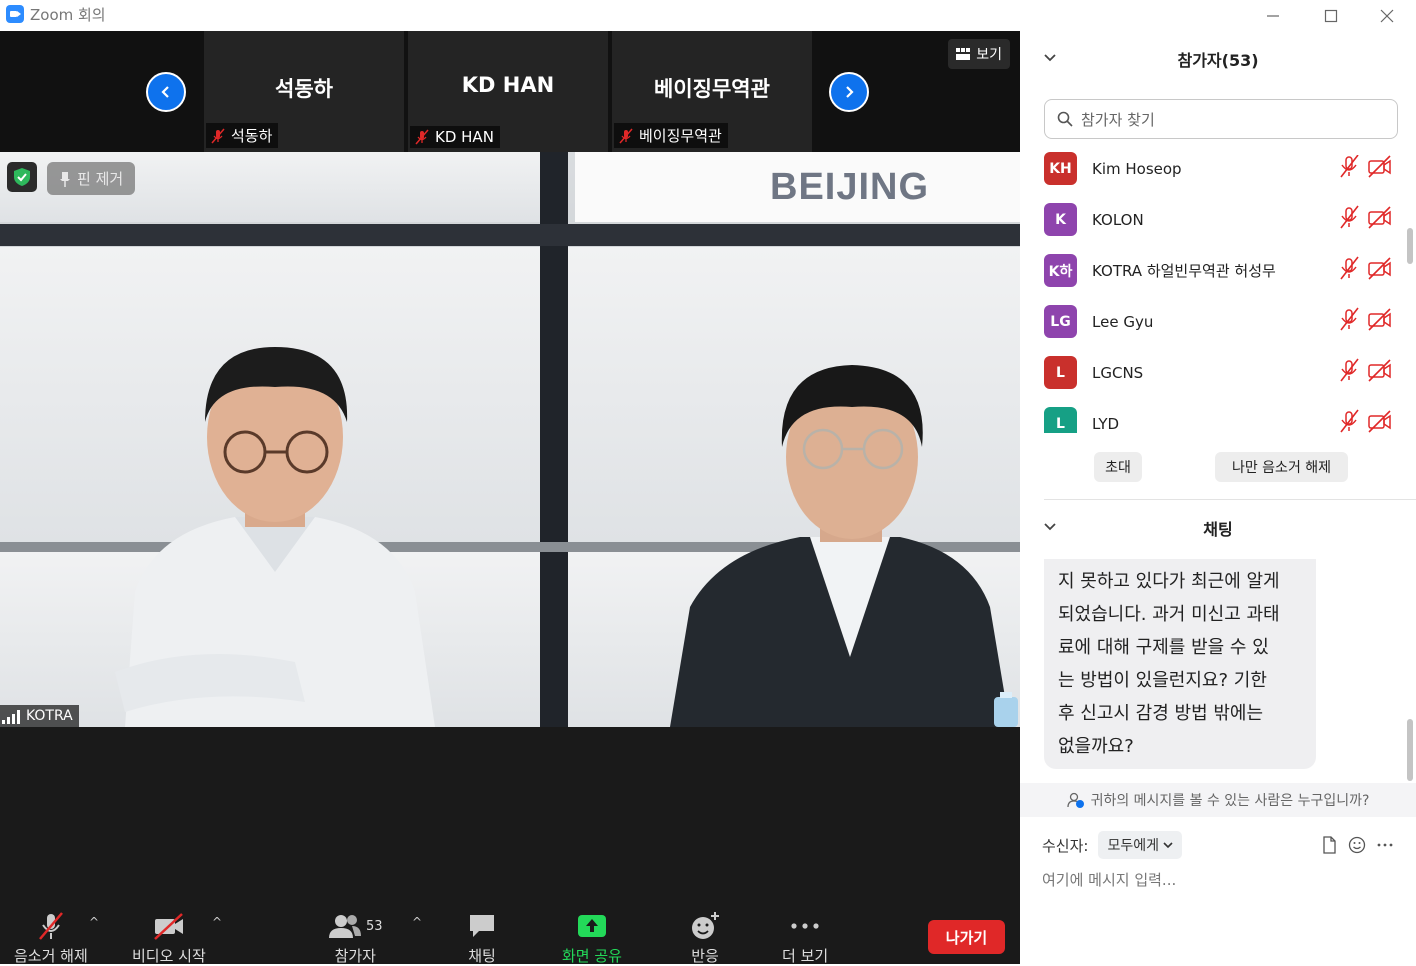  Describe the element at coordinates (592, 956) in the screenshot. I see `share-label: 화면 공유` at that location.